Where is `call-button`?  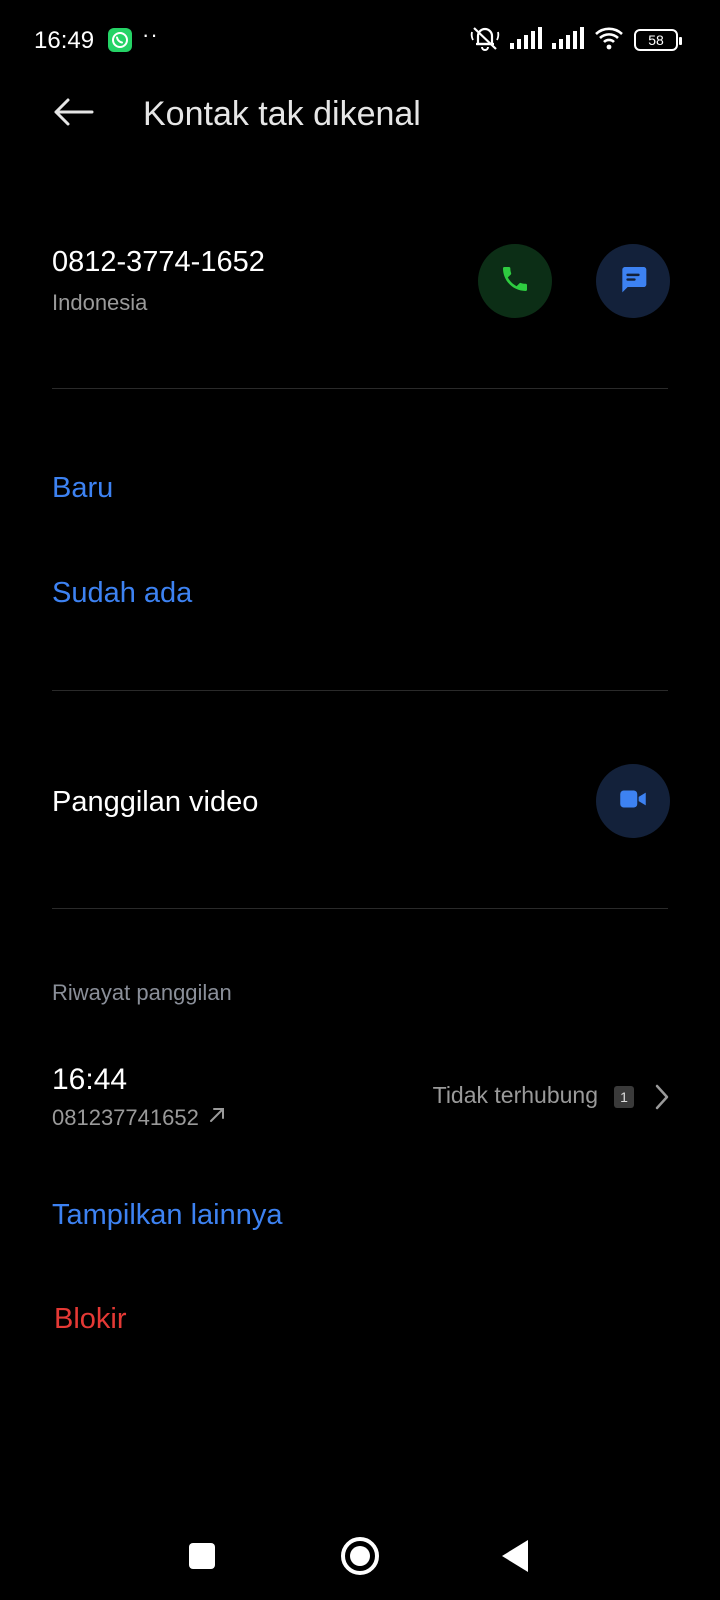
call-button is located at coordinates (515, 281).